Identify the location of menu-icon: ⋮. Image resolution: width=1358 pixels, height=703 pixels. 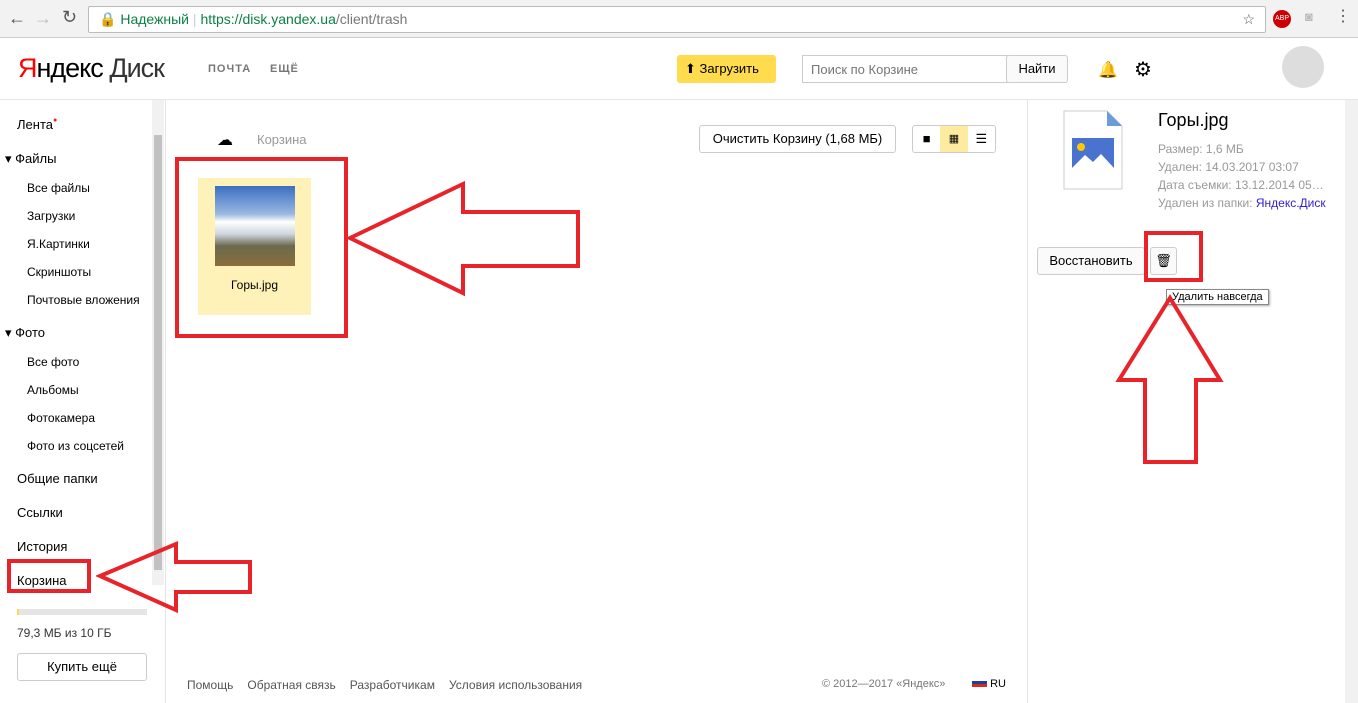
(1343, 16).